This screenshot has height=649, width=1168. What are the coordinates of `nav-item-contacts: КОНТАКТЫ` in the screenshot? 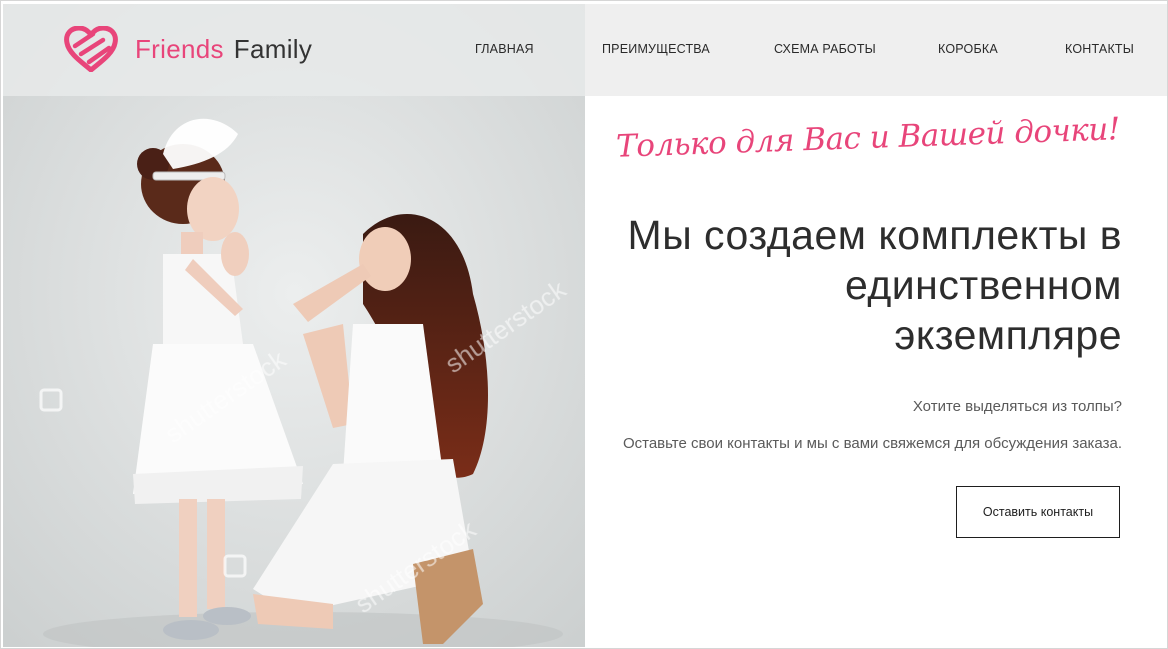 It's located at (1099, 49).